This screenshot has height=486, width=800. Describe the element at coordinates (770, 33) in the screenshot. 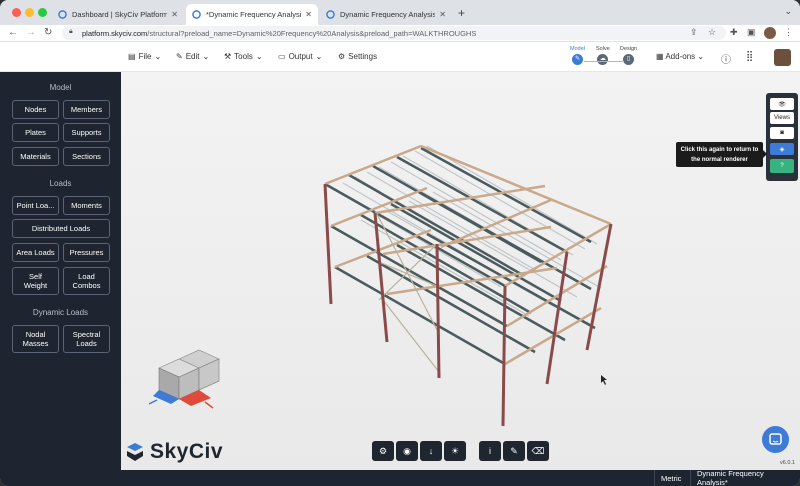

I see `browser-profile-avatar` at that location.